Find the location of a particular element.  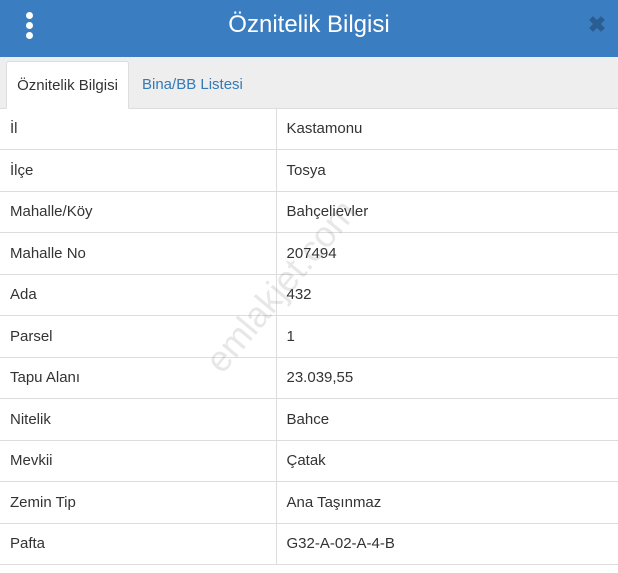

table-row: İl Kastamonu is located at coordinates (309, 129).